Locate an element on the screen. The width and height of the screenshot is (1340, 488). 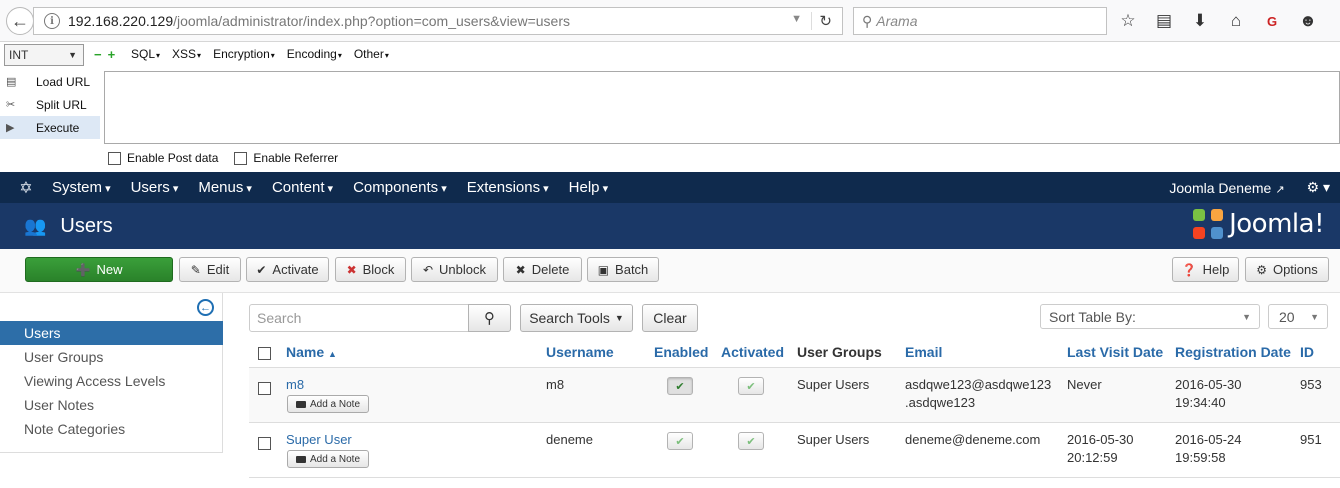
search-input: Search is located at coordinates (359, 318).